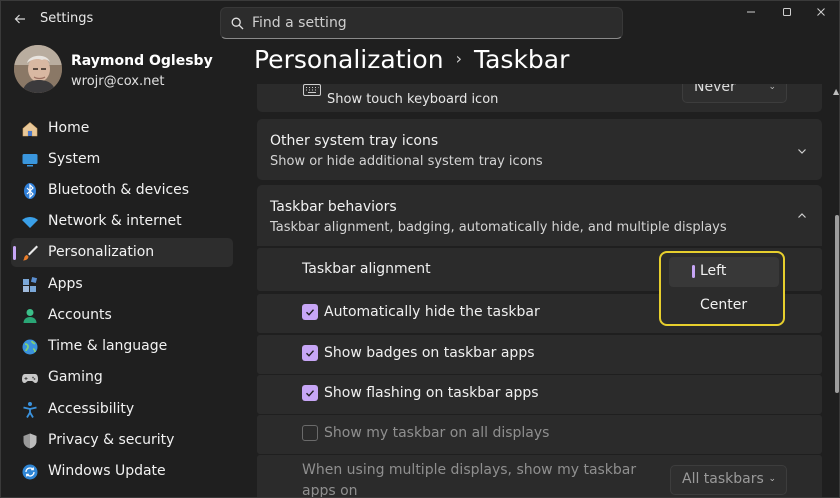  What do you see at coordinates (122, 284) in the screenshot?
I see `sidebar-item-apps: Apps` at bounding box center [122, 284].